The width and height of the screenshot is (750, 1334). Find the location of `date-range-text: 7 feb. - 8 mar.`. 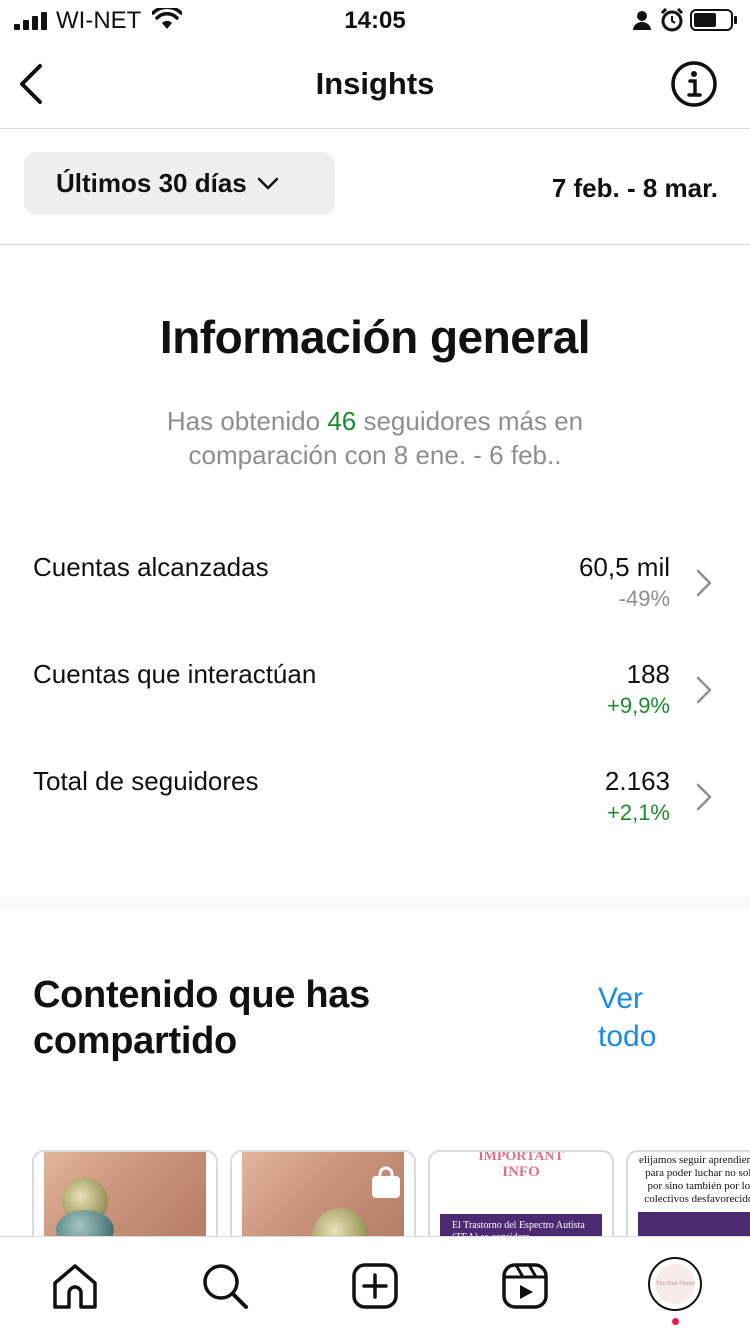

date-range-text: 7 feb. - 8 mar. is located at coordinates (634, 188).